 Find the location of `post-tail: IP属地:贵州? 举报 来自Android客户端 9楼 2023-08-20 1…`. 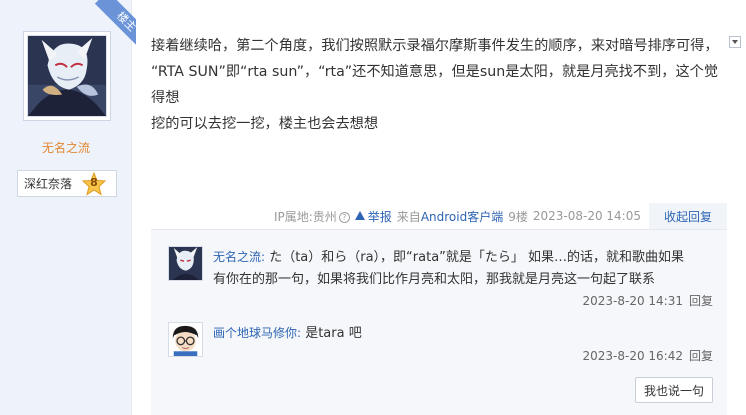

post-tail: IP属地:贵州? 举报 来自Android客户端 9楼 2023-08-20 1… is located at coordinates (439, 216).